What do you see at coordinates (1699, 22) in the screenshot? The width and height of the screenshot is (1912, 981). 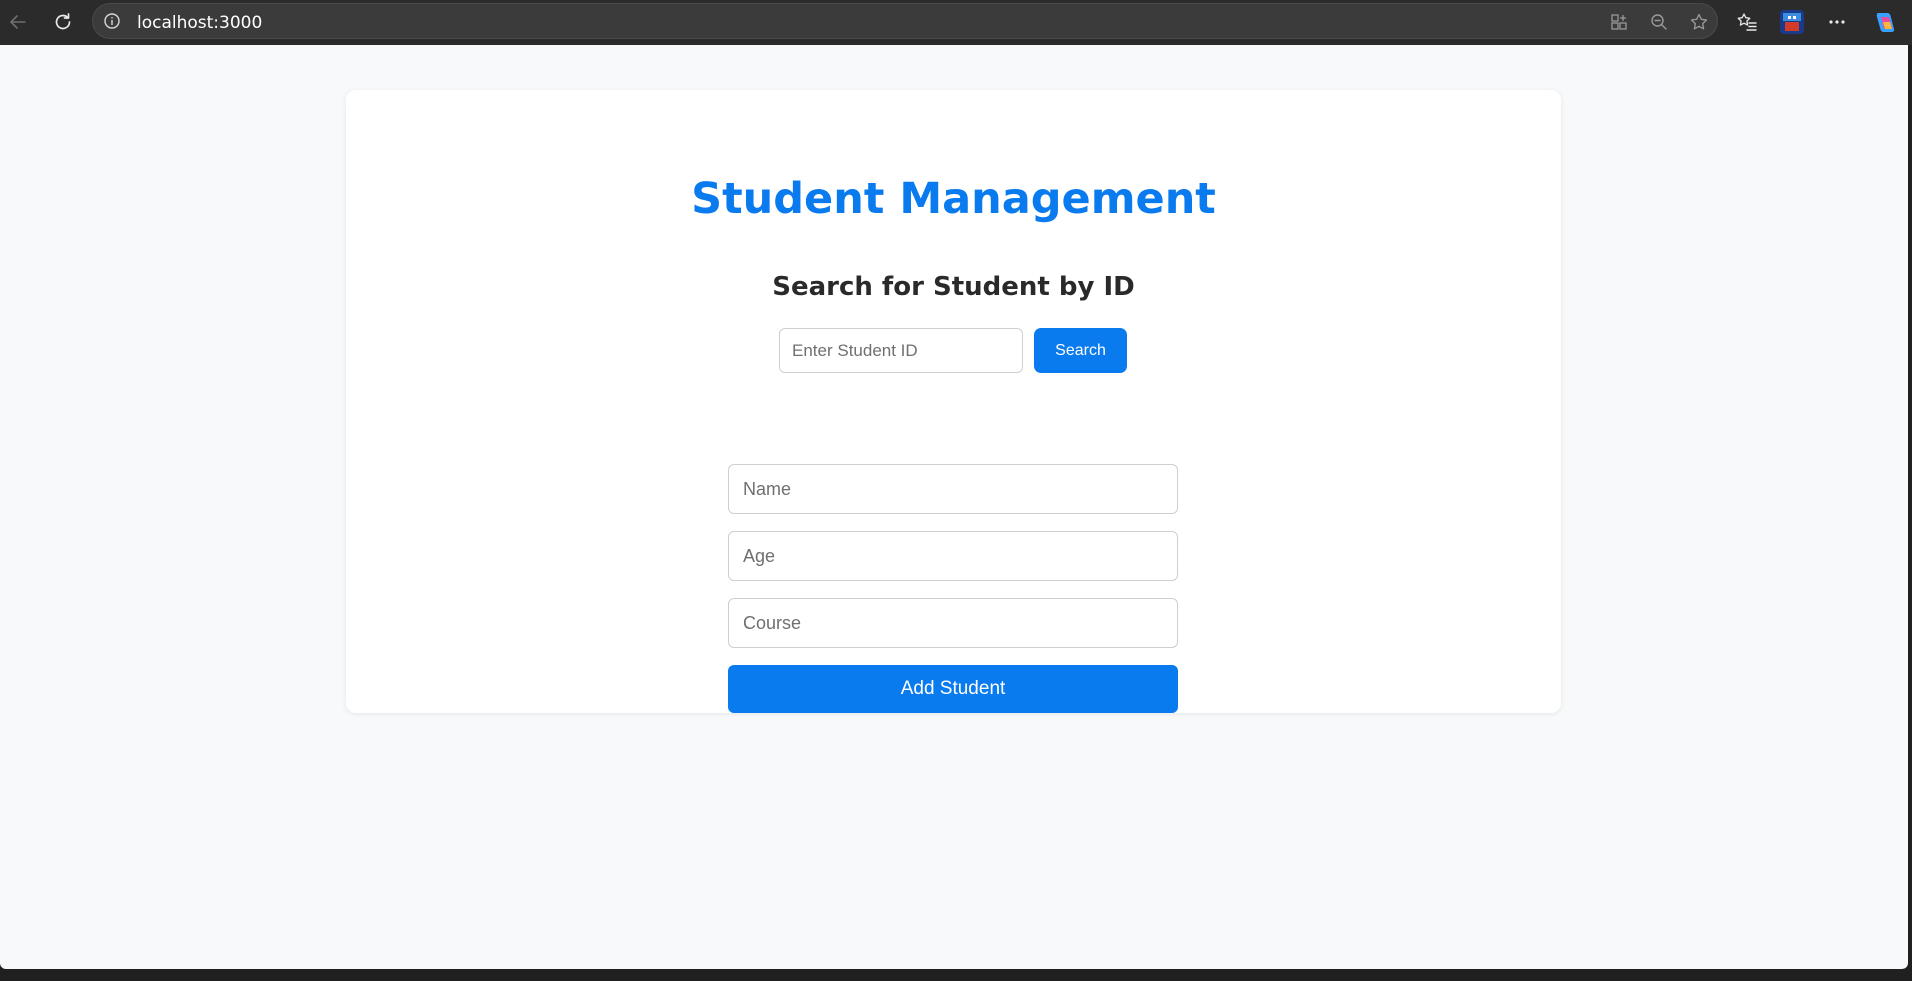 I see `favorite-star-icon` at bounding box center [1699, 22].